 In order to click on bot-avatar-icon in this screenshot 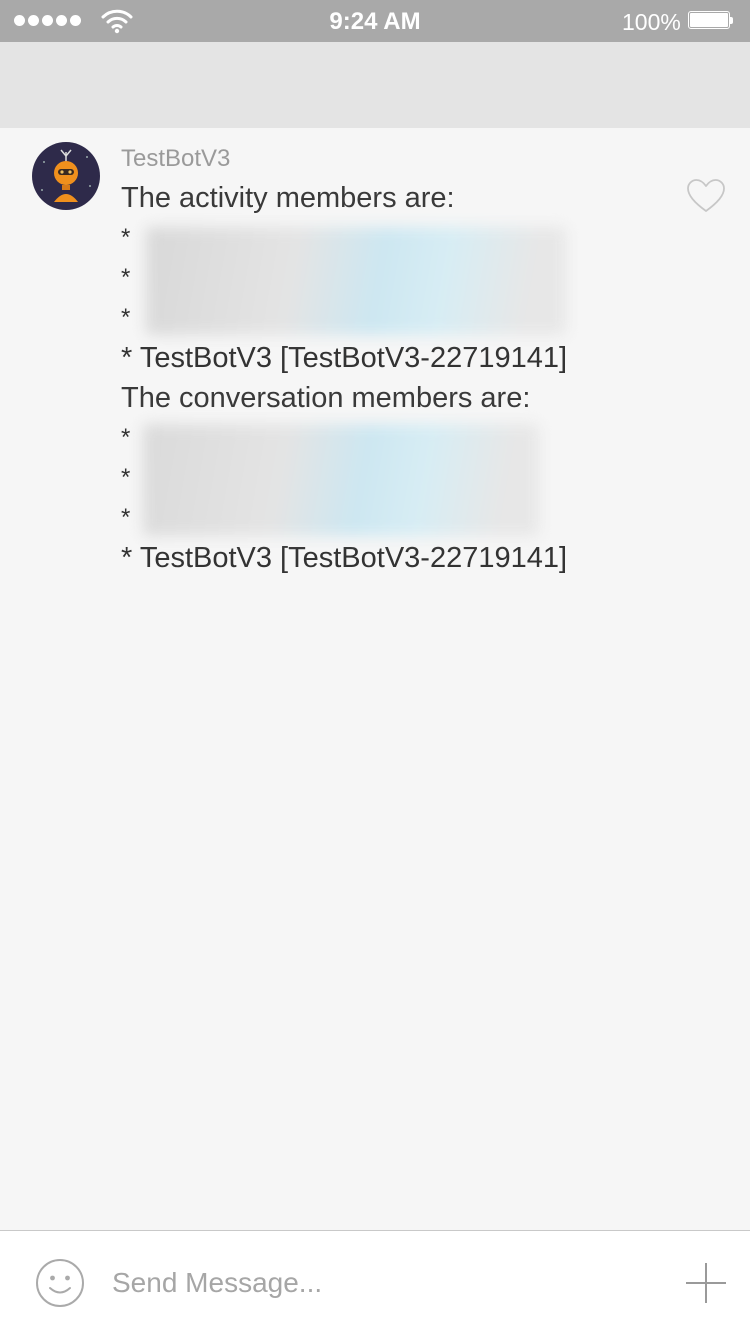, I will do `click(66, 176)`.